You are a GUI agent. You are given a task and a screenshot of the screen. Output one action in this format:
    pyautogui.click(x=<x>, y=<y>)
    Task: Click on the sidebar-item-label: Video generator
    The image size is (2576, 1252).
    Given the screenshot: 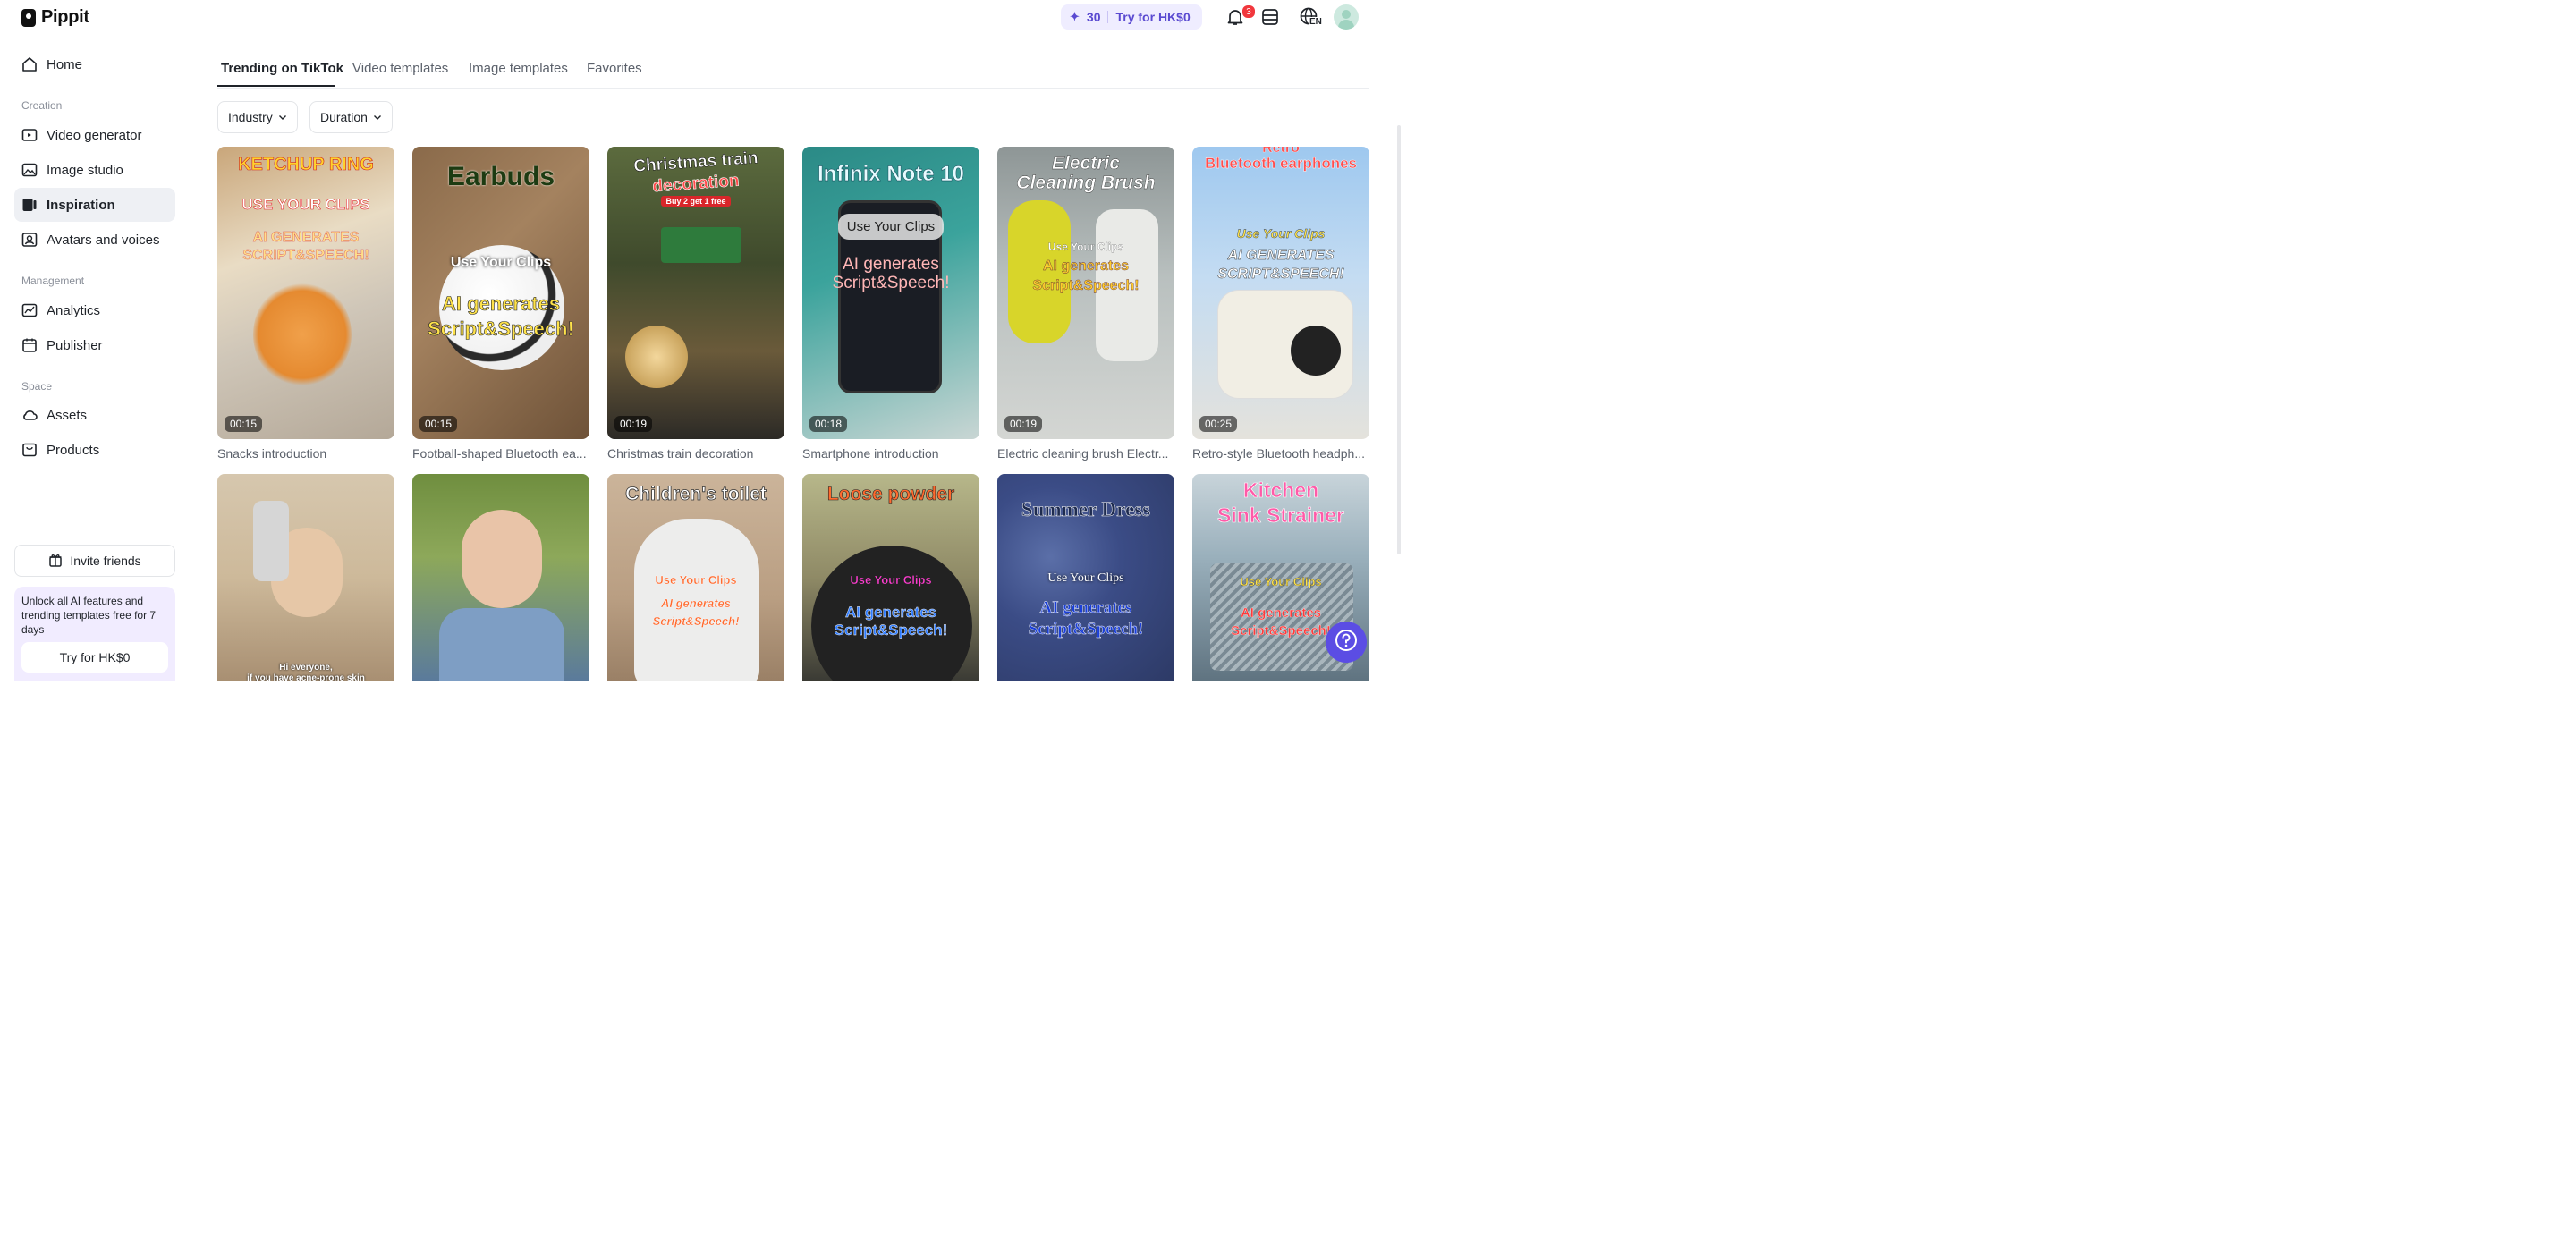 What is the action you would take?
    pyautogui.click(x=94, y=135)
    